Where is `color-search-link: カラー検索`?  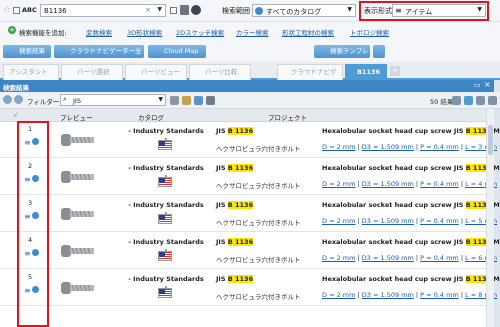 color-search-link: カラー検索 is located at coordinates (252, 32).